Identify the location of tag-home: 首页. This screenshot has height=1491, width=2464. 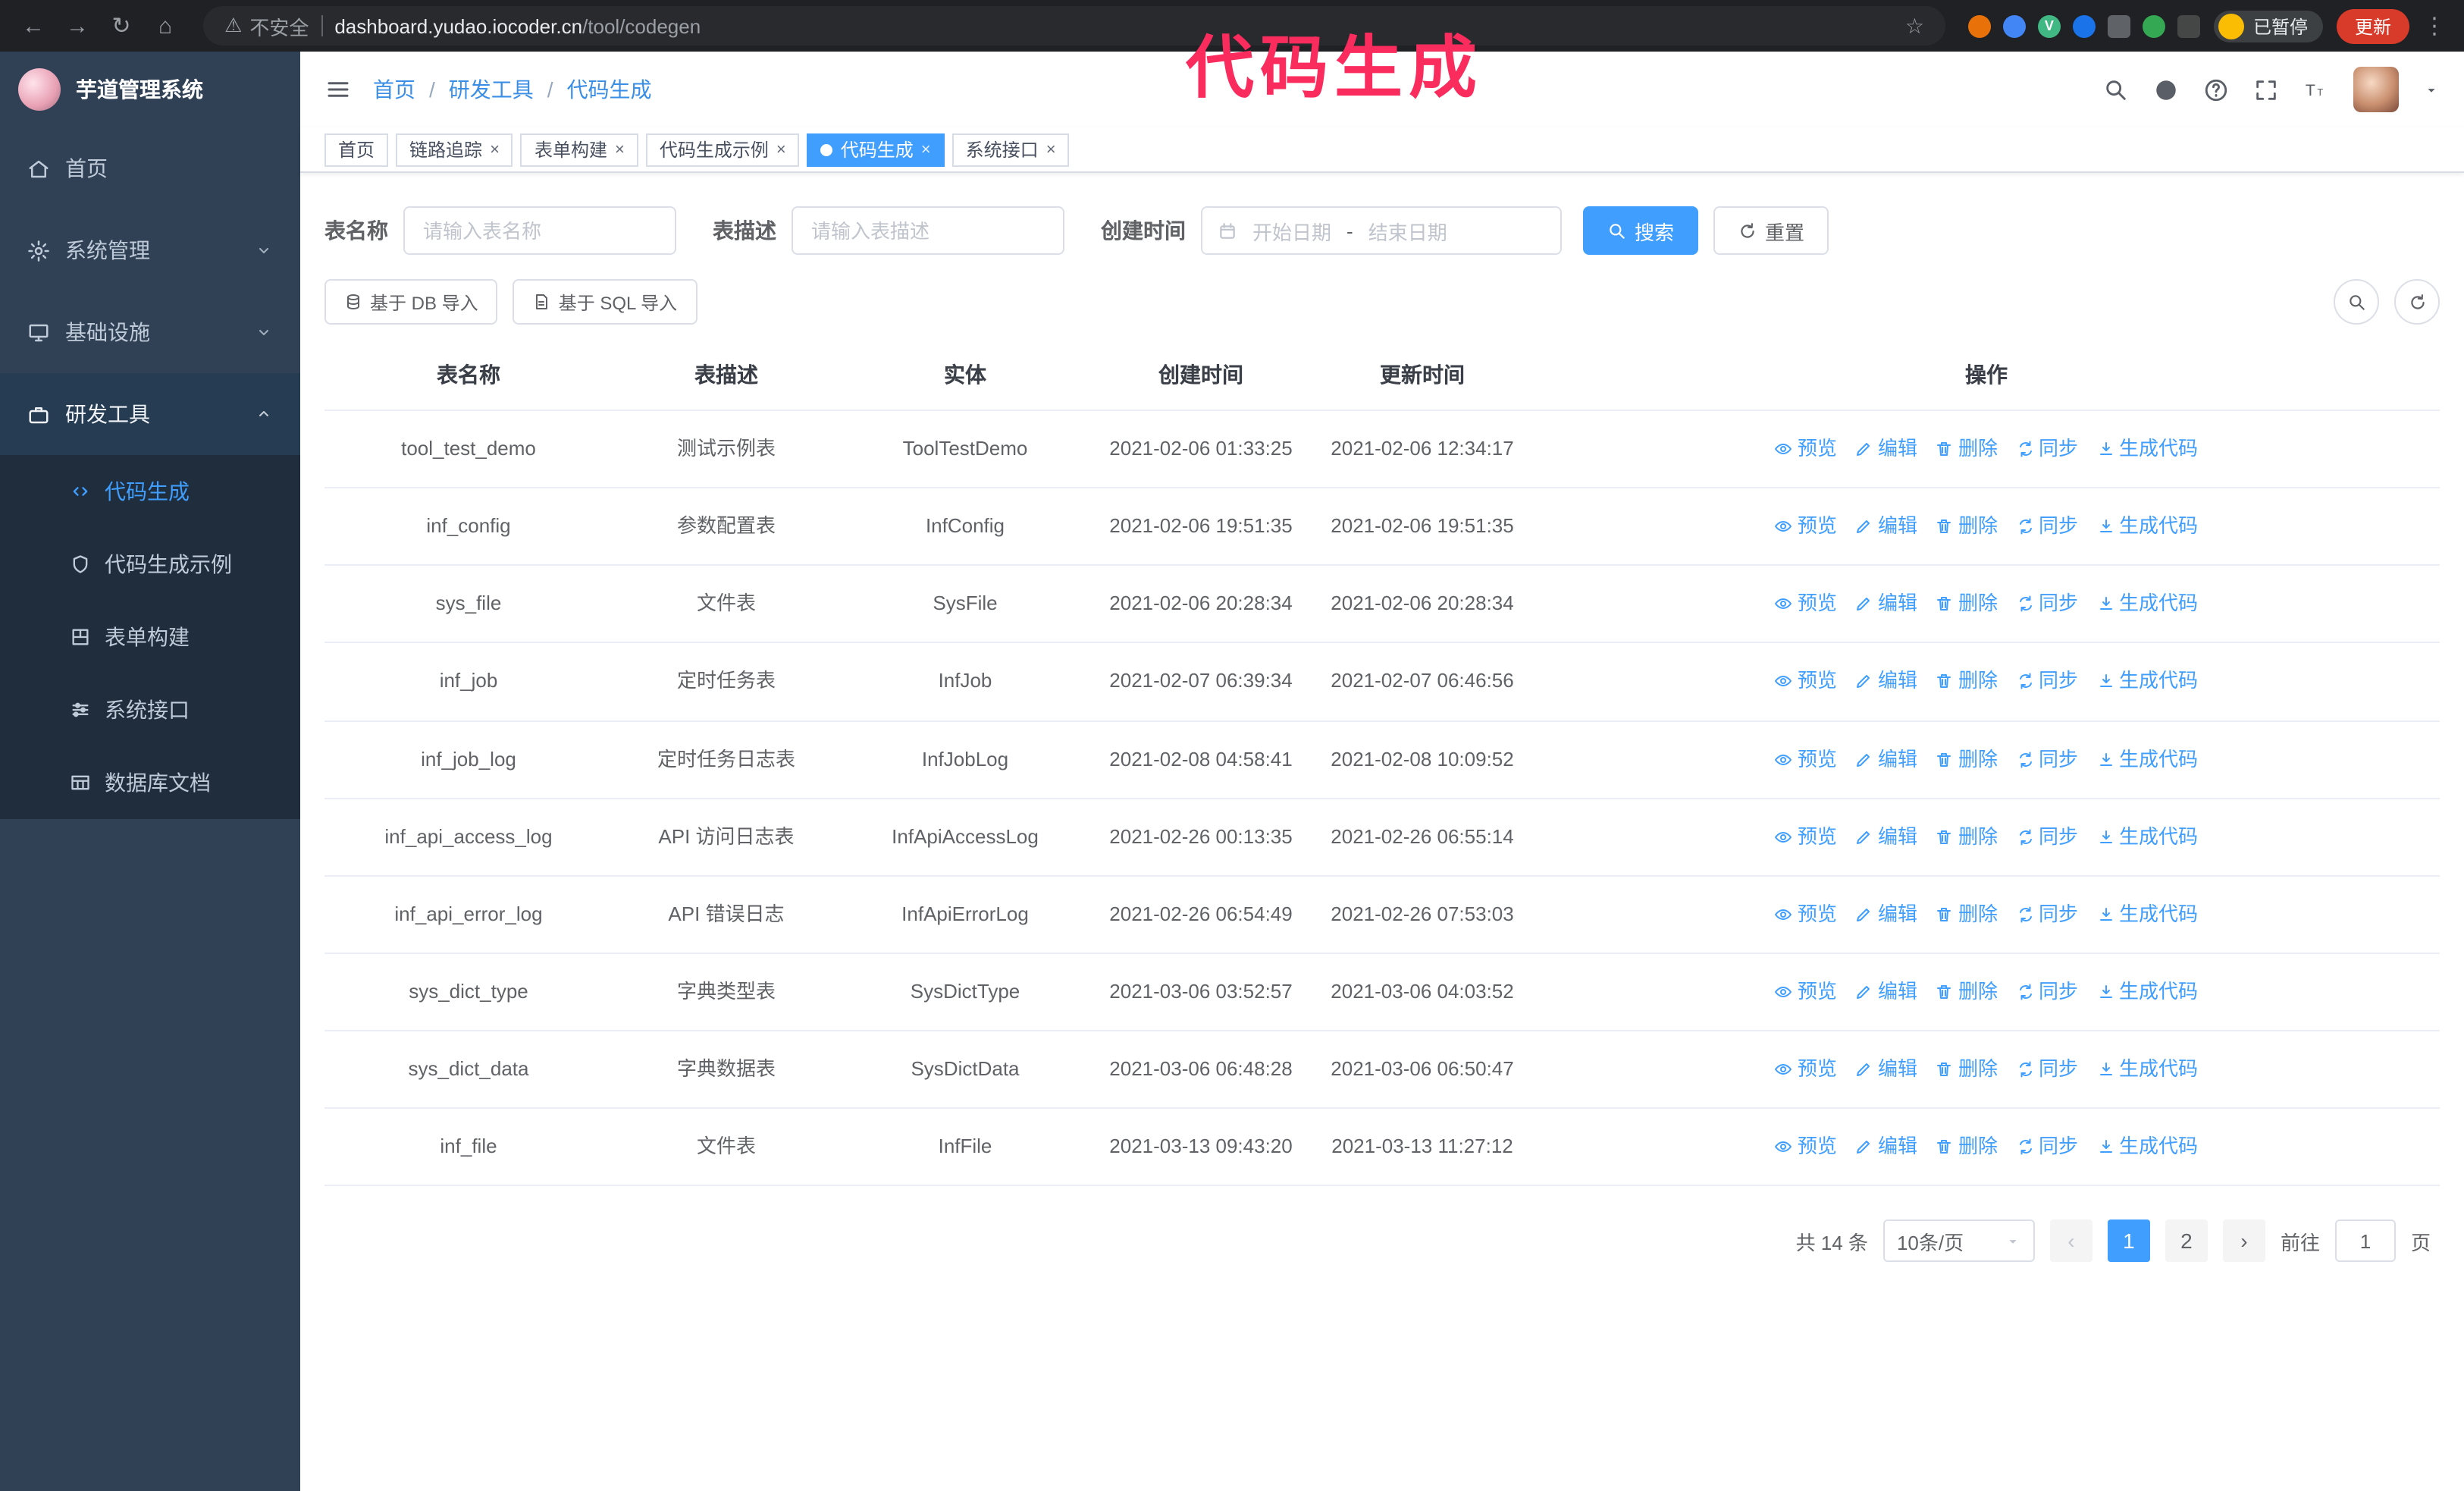
(356, 149).